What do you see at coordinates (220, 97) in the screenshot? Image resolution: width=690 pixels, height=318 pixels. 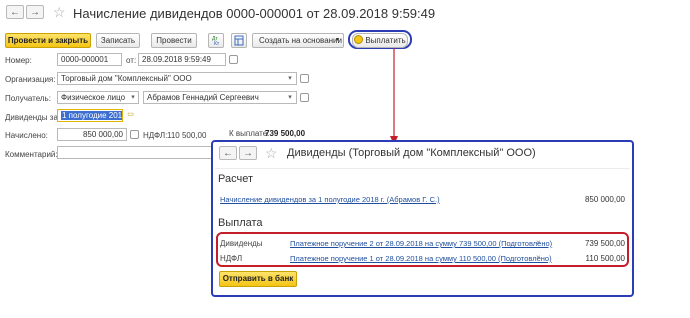 I see `recipient-name-field: Абрамов Геннадий Сергеевич` at bounding box center [220, 97].